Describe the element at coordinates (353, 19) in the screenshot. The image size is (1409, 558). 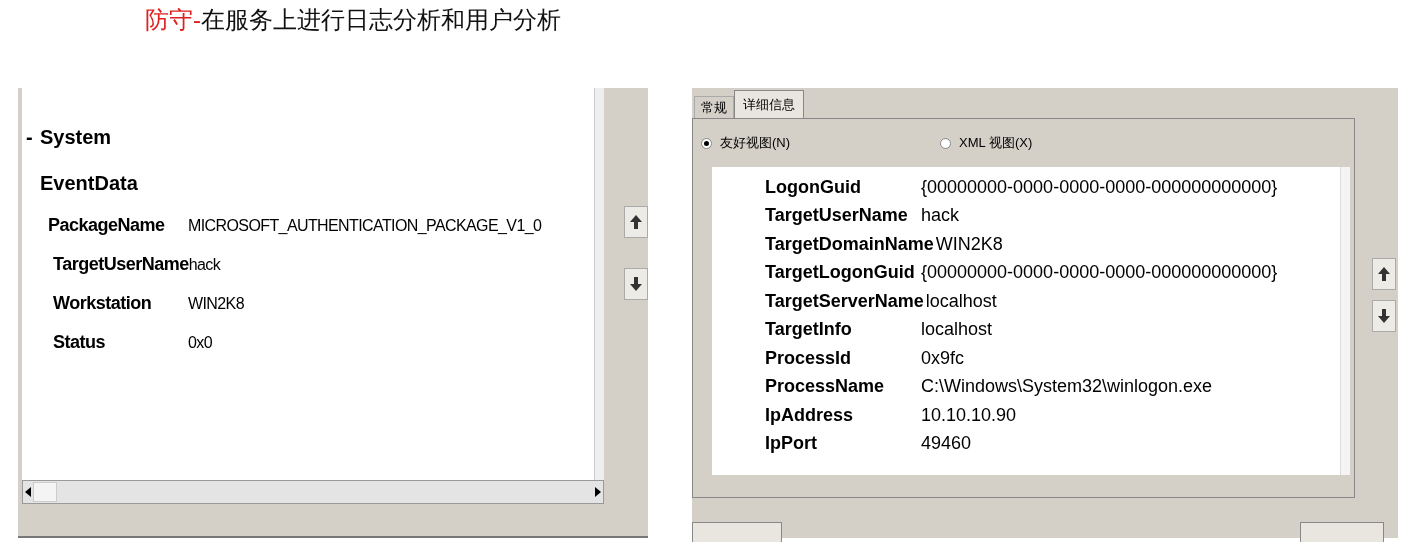
I see `slide-heading: 防守-在服务上进行日志分析和用户分析` at that location.